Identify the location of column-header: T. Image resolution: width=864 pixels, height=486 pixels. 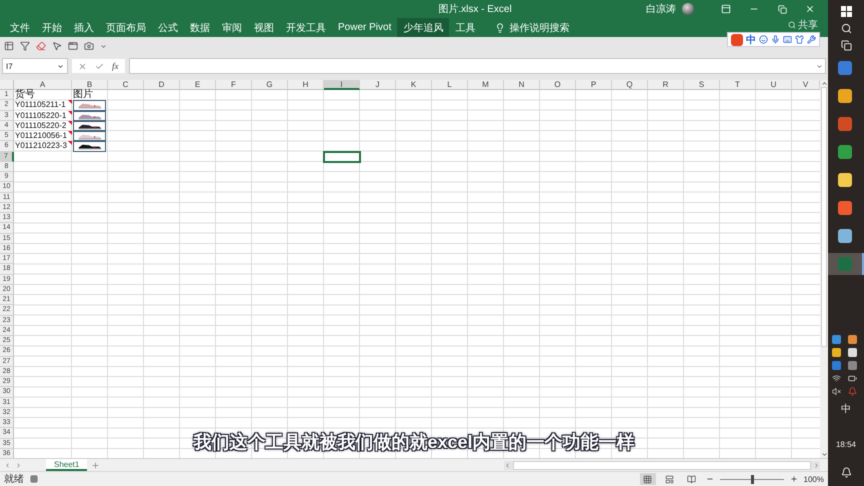
(738, 85).